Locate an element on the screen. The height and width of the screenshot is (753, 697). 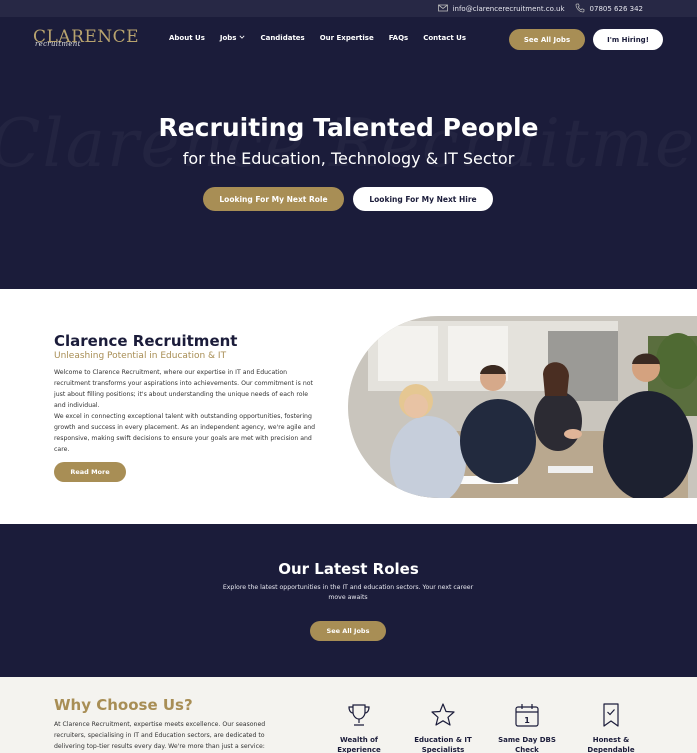
email-link: info@clarencerecruitment.co.uk is located at coordinates (501, 9).